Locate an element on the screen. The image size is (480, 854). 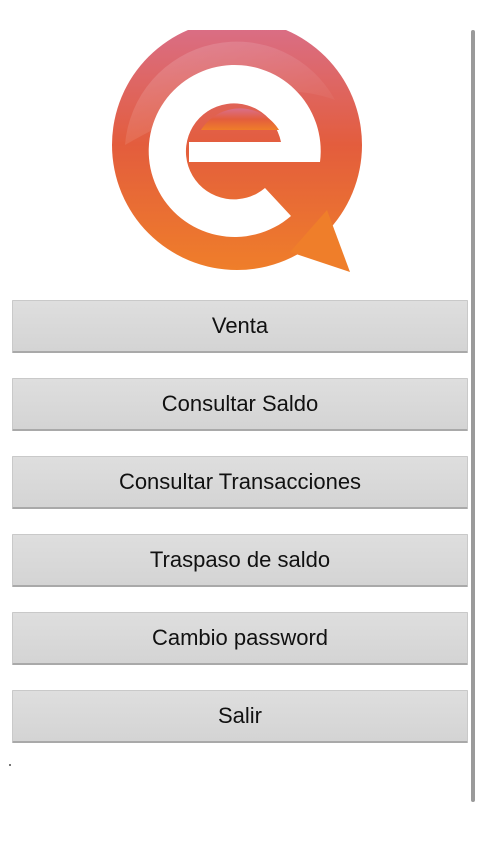
chat-bubble-e-logo-icon is located at coordinates (237, 151).